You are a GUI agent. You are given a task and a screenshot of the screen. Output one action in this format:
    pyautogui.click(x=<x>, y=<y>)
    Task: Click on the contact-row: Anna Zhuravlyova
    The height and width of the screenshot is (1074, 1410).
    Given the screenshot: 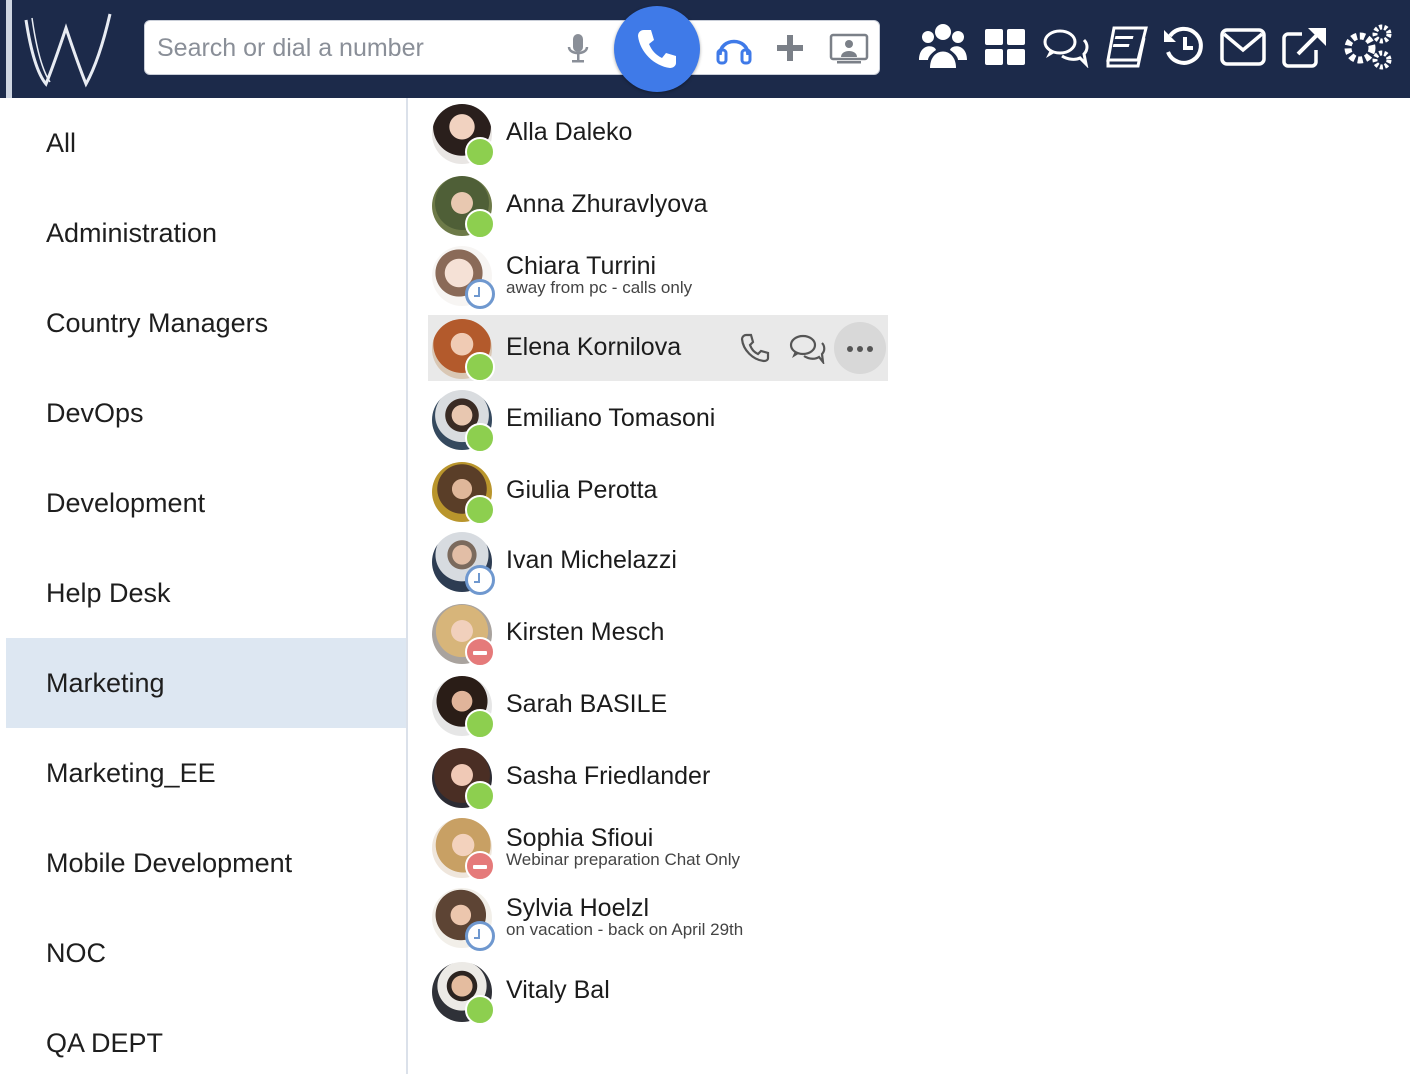 What is the action you would take?
    pyautogui.click(x=658, y=205)
    